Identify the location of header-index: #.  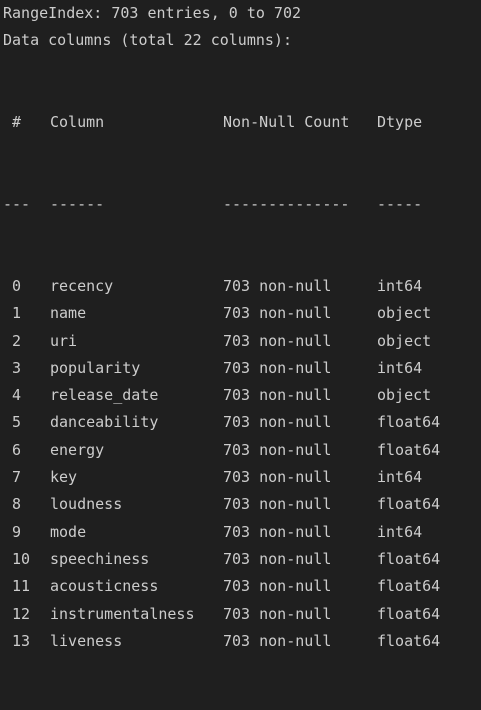
(17, 122).